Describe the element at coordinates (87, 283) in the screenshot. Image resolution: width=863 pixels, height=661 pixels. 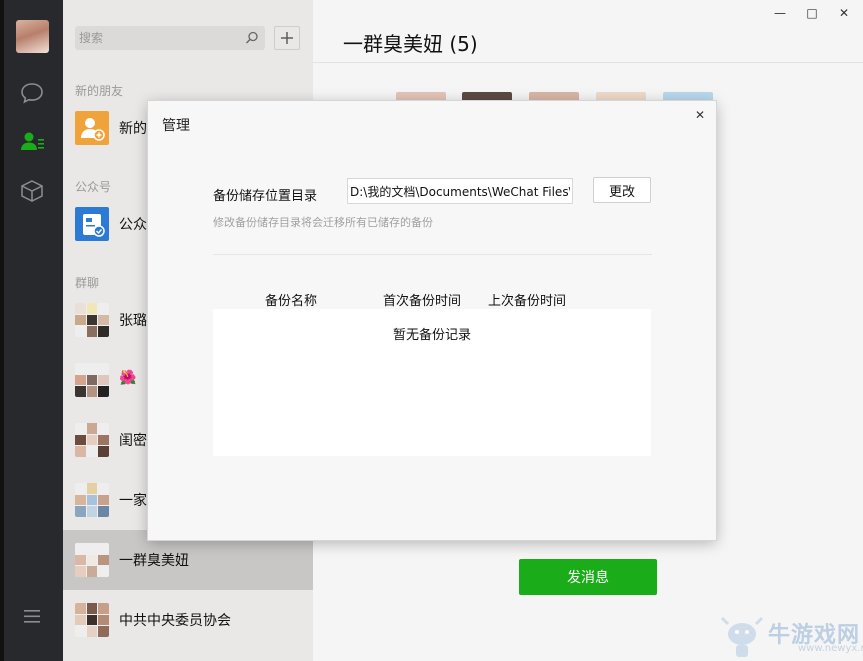
I see `section-group-chats: 群聊` at that location.